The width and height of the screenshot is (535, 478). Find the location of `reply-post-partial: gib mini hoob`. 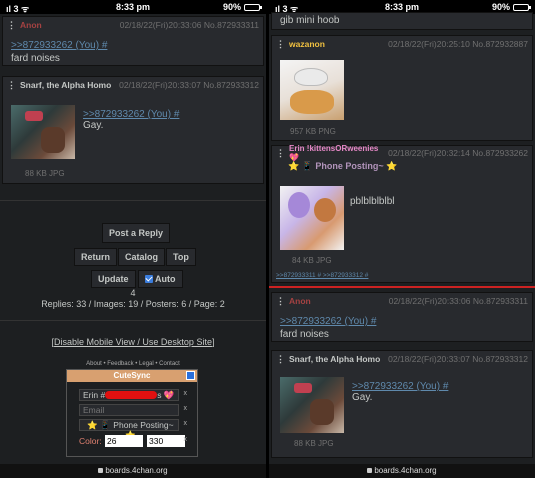

reply-post-partial: gib mini hoob is located at coordinates (402, 21).